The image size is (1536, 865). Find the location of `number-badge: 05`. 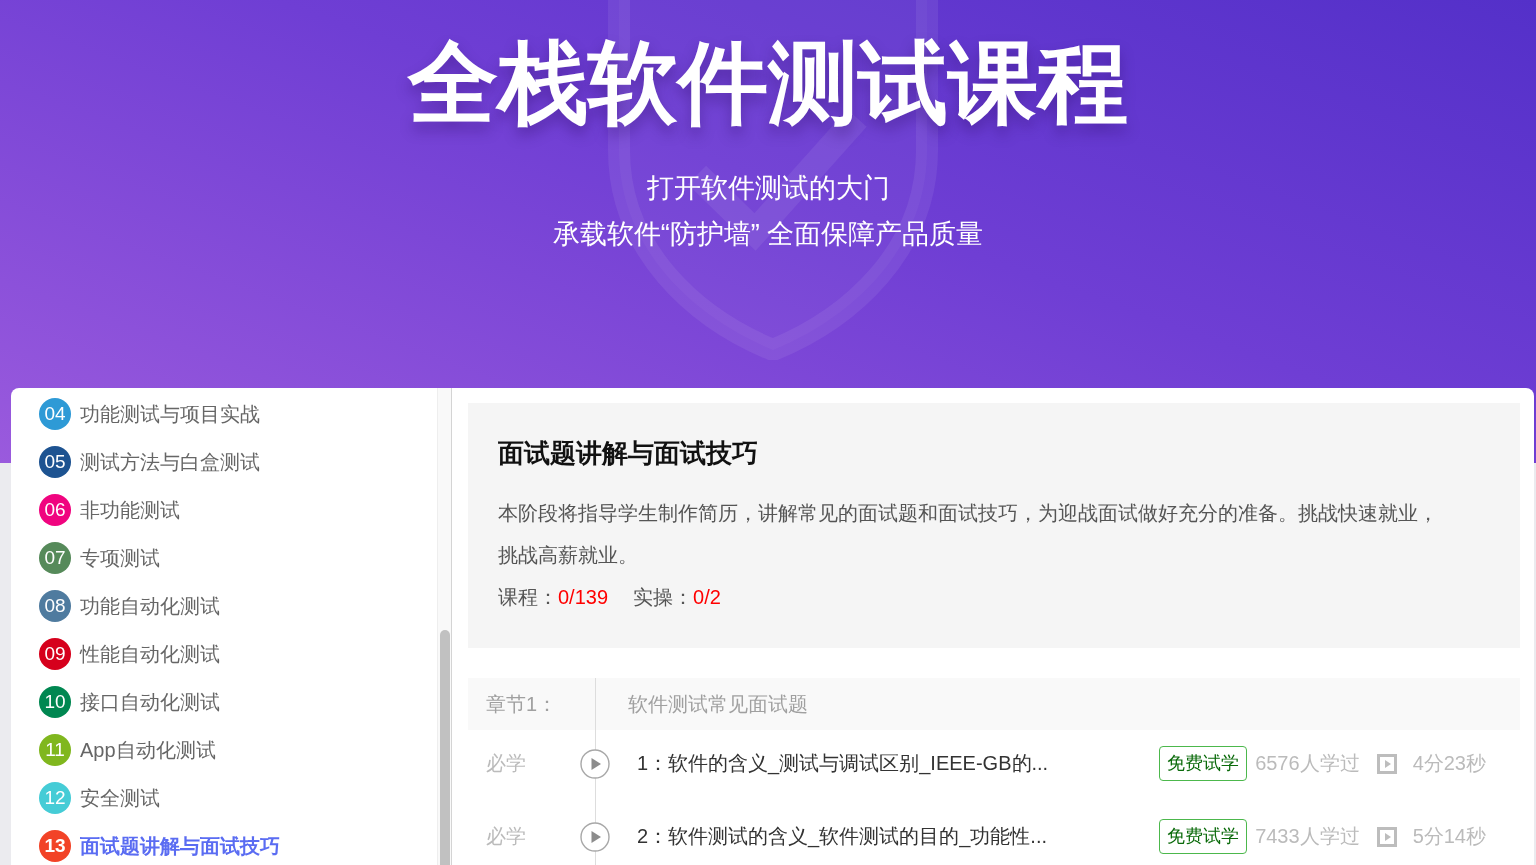

number-badge: 05 is located at coordinates (55, 462).